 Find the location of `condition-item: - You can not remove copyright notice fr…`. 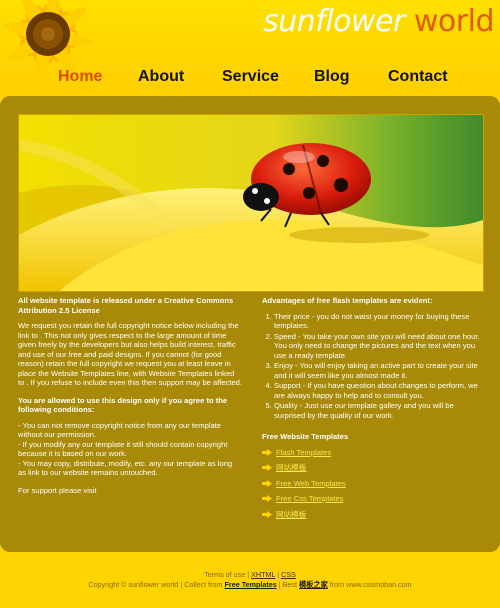

condition-item: - You can not remove copyright notice fr… is located at coordinates (120, 430).